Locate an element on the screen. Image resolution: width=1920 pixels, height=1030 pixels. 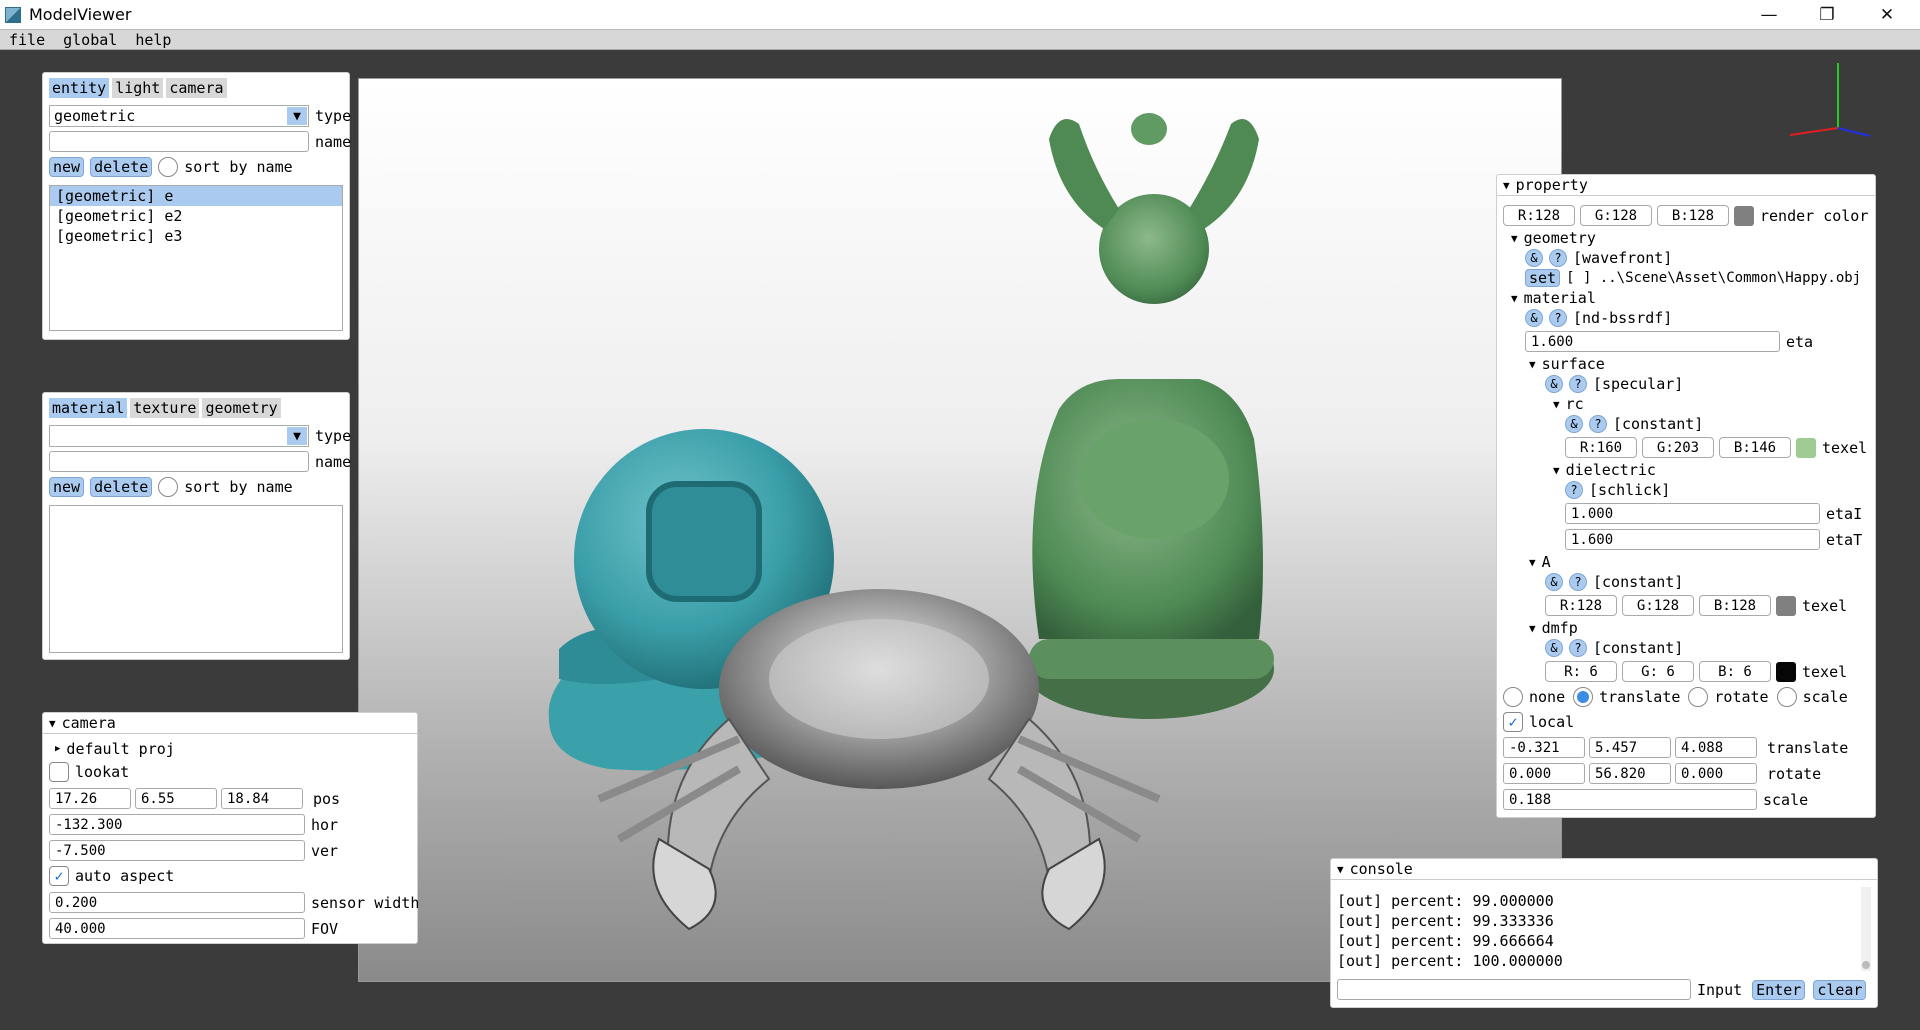
A-g: G:128 is located at coordinates (1658, 605).